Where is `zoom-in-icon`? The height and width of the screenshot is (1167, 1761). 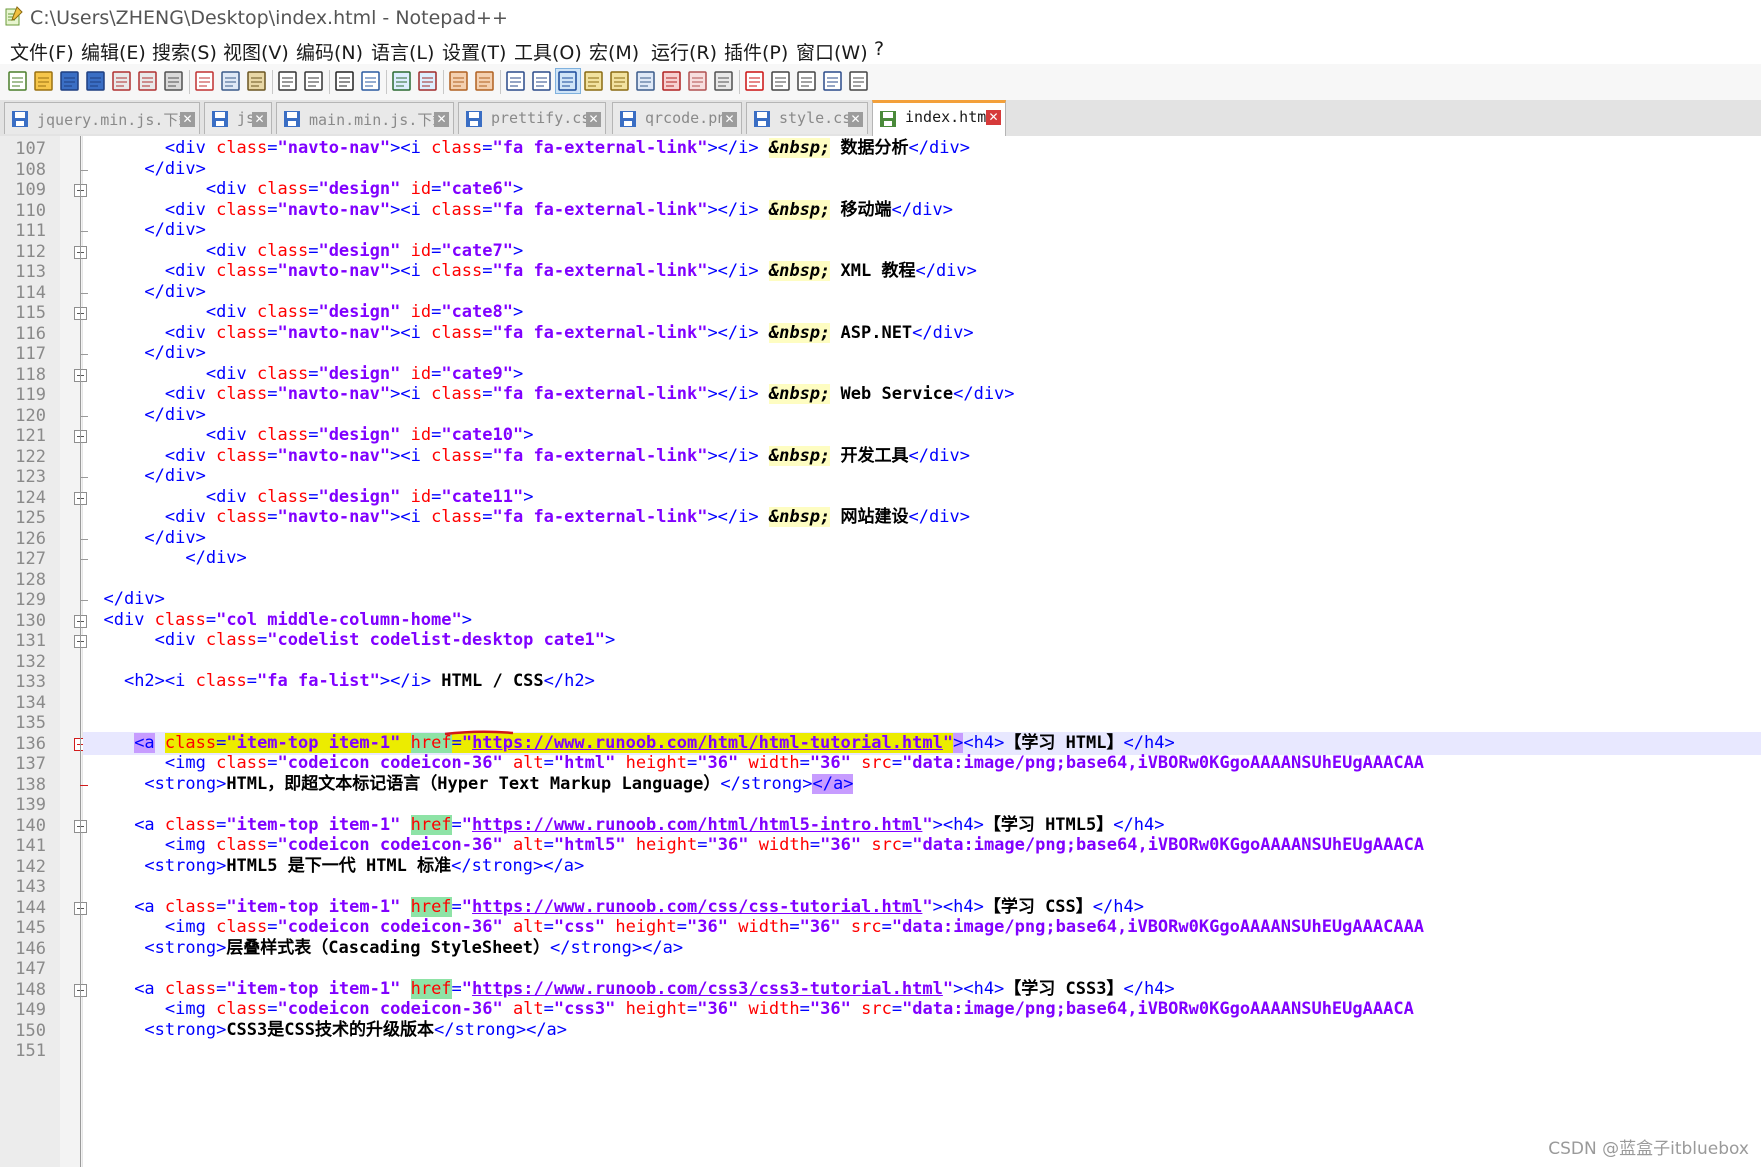 zoom-in-icon is located at coordinates (402, 81).